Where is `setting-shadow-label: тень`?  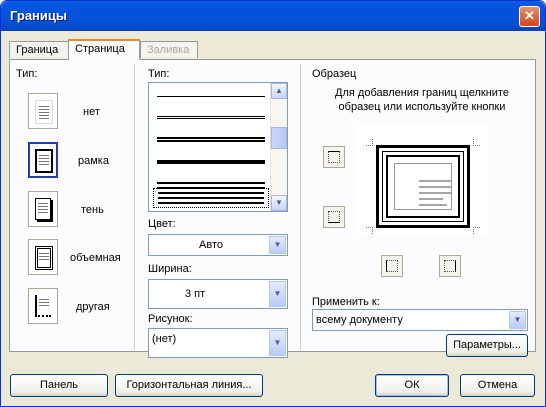 setting-shadow-label: тень is located at coordinates (92, 210).